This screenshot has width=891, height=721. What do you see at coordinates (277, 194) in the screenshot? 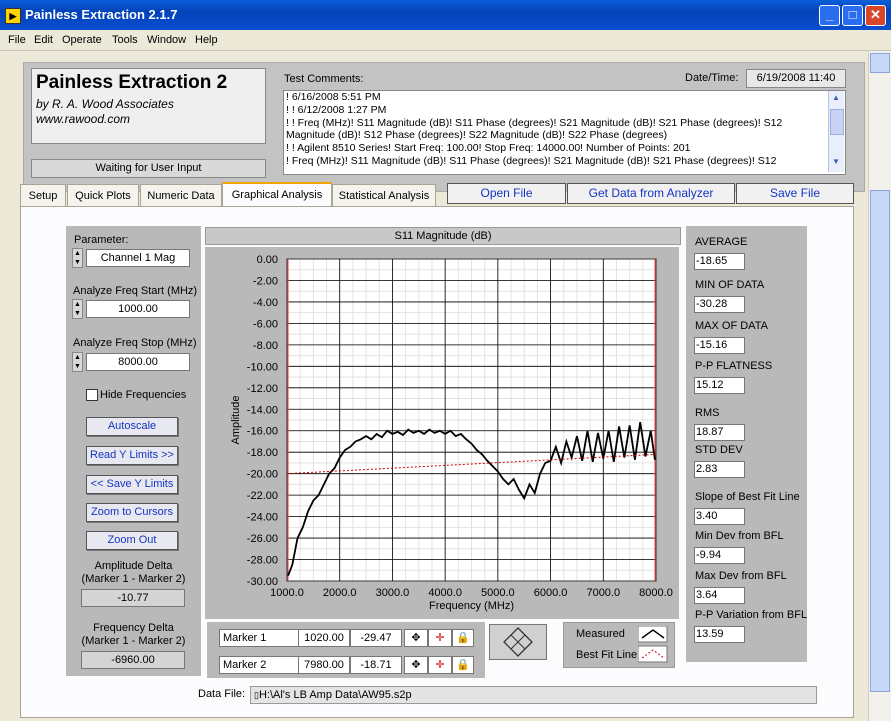
I see `tab-graphical-analysis: Graphical Analysis` at bounding box center [277, 194].